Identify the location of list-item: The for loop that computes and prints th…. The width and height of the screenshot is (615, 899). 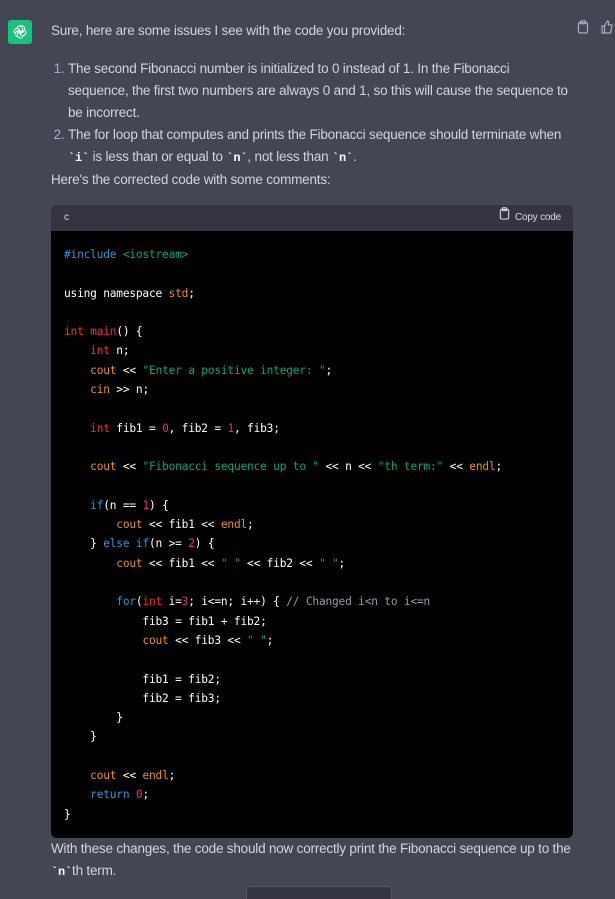
(319, 146).